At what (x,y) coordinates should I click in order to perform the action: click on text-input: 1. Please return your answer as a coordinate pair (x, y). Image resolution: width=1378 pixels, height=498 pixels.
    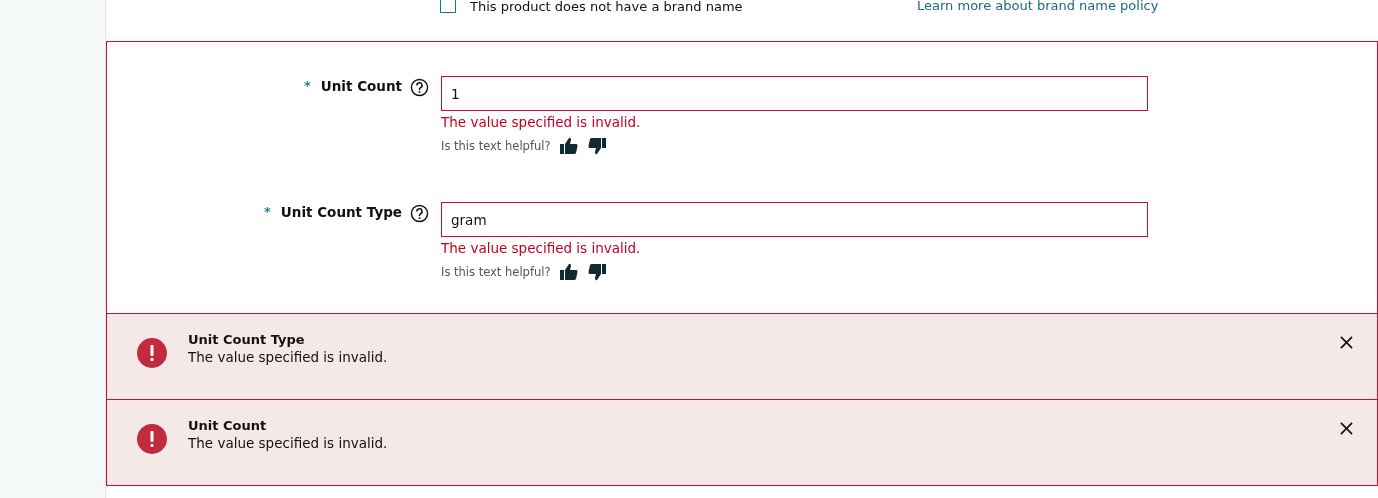
    Looking at the image, I should click on (794, 93).